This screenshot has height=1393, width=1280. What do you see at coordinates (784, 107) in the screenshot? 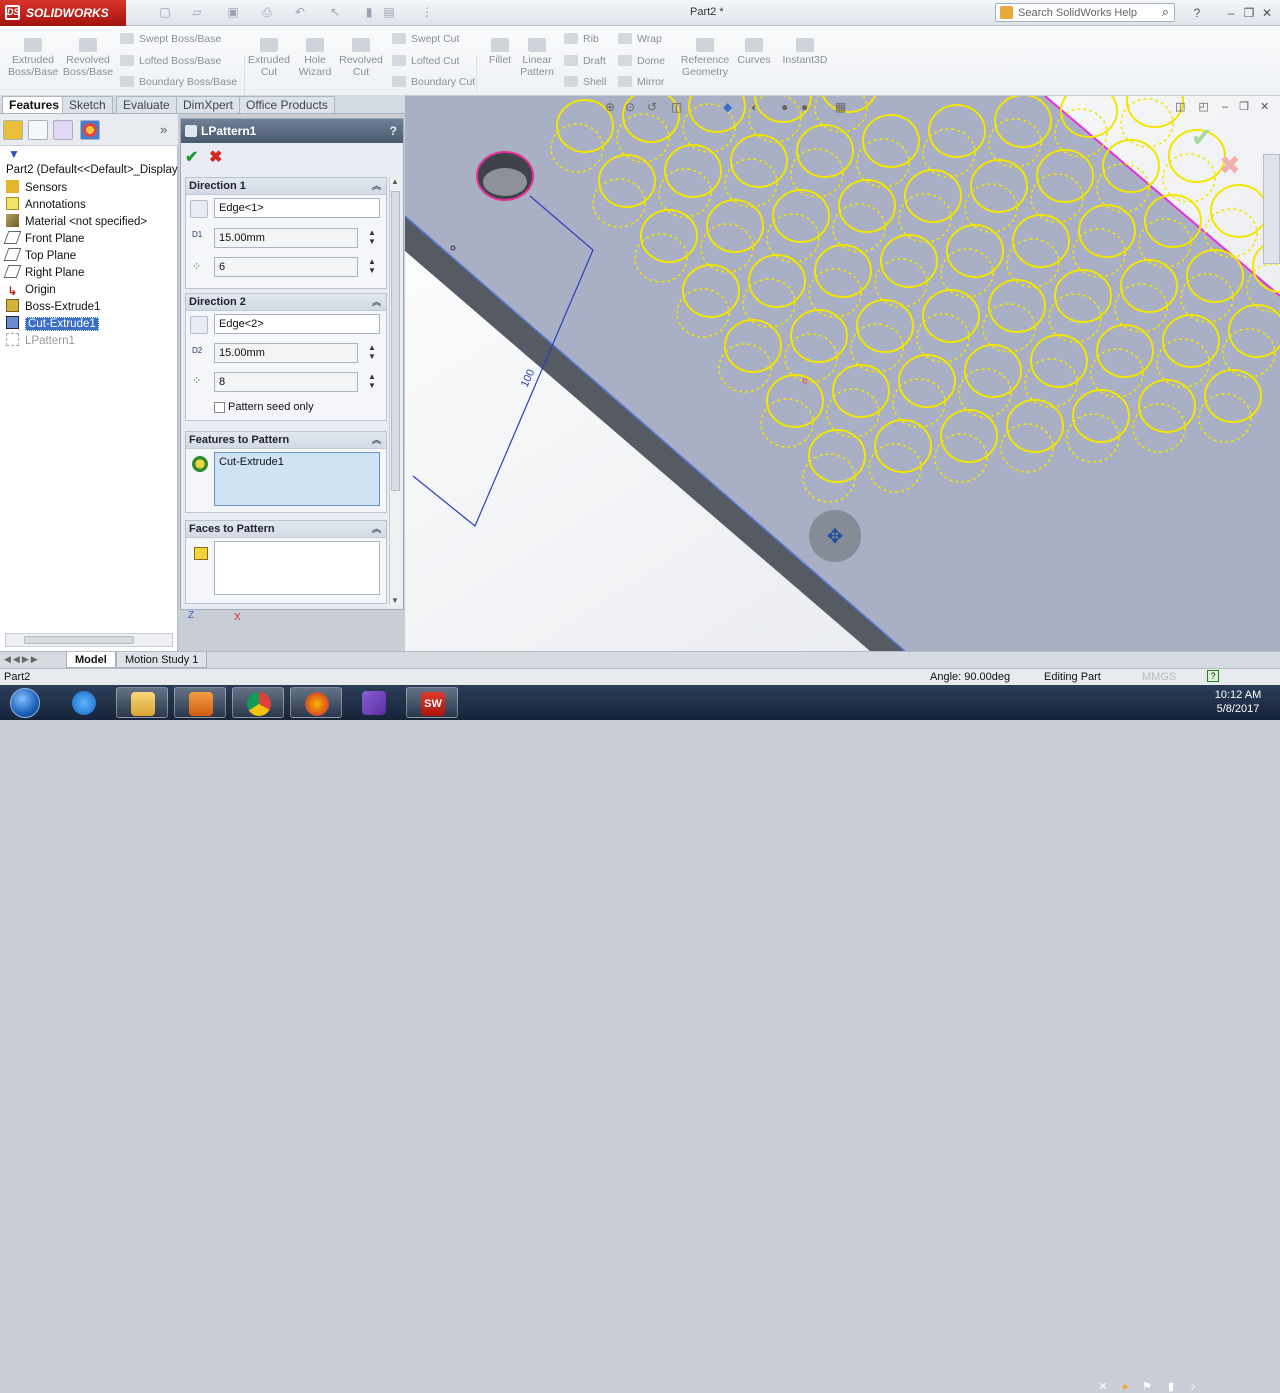
I see `hide-show-icon: ●` at bounding box center [784, 107].